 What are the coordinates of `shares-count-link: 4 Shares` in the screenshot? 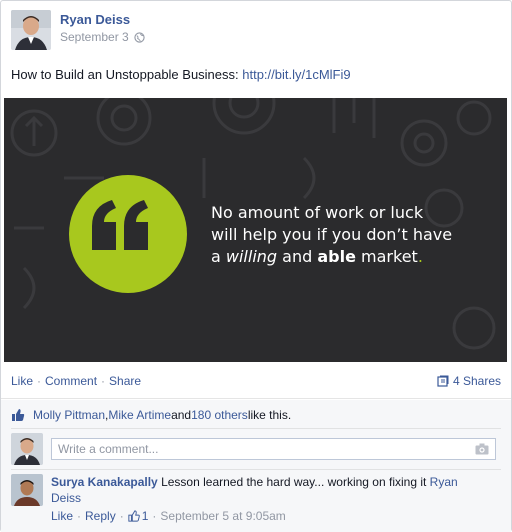 It's located at (469, 381).